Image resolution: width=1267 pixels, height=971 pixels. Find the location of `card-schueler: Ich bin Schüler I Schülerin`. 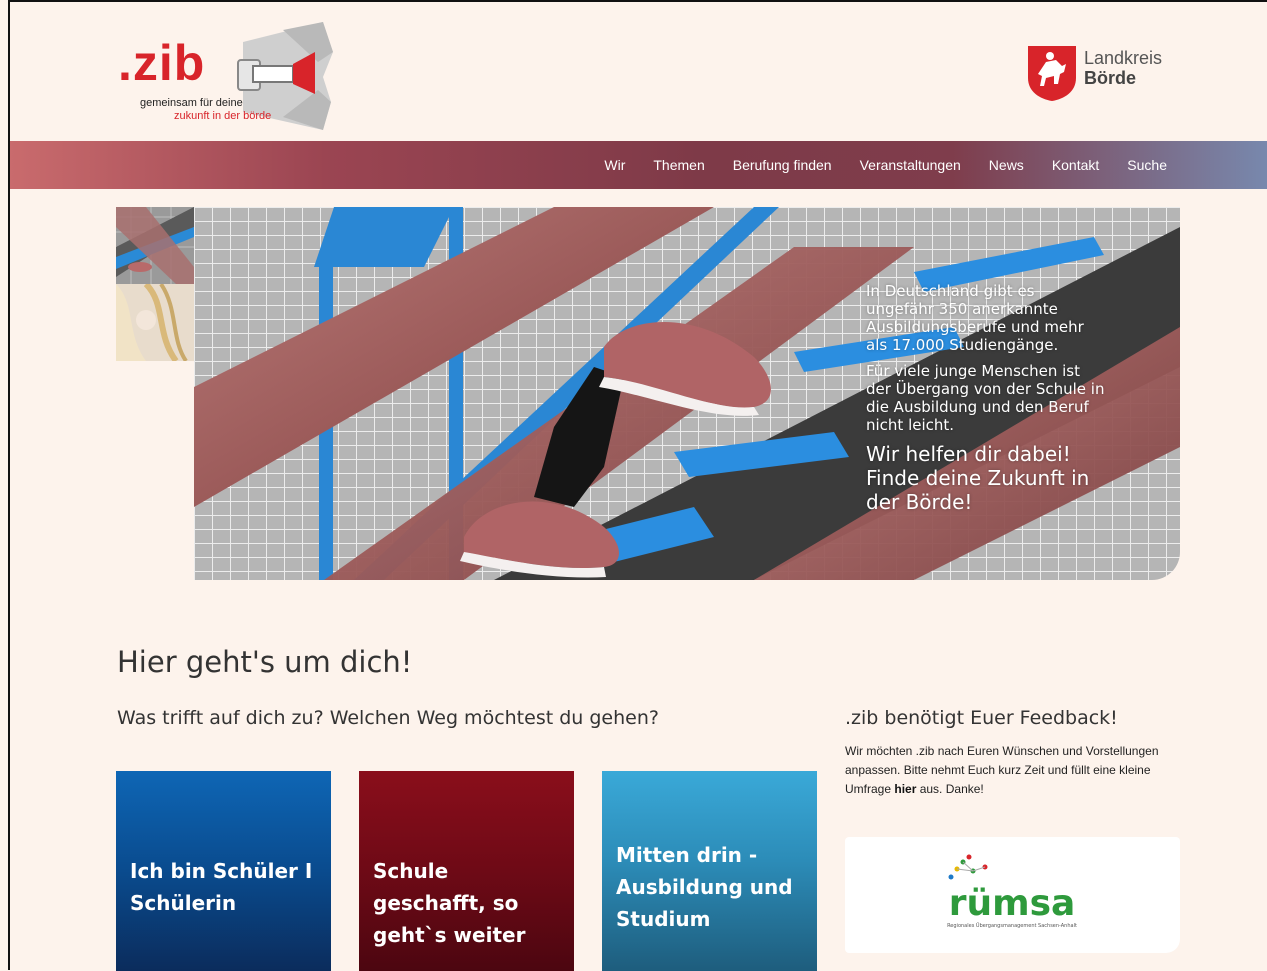

card-schueler: Ich bin Schüler I Schülerin is located at coordinates (223, 871).